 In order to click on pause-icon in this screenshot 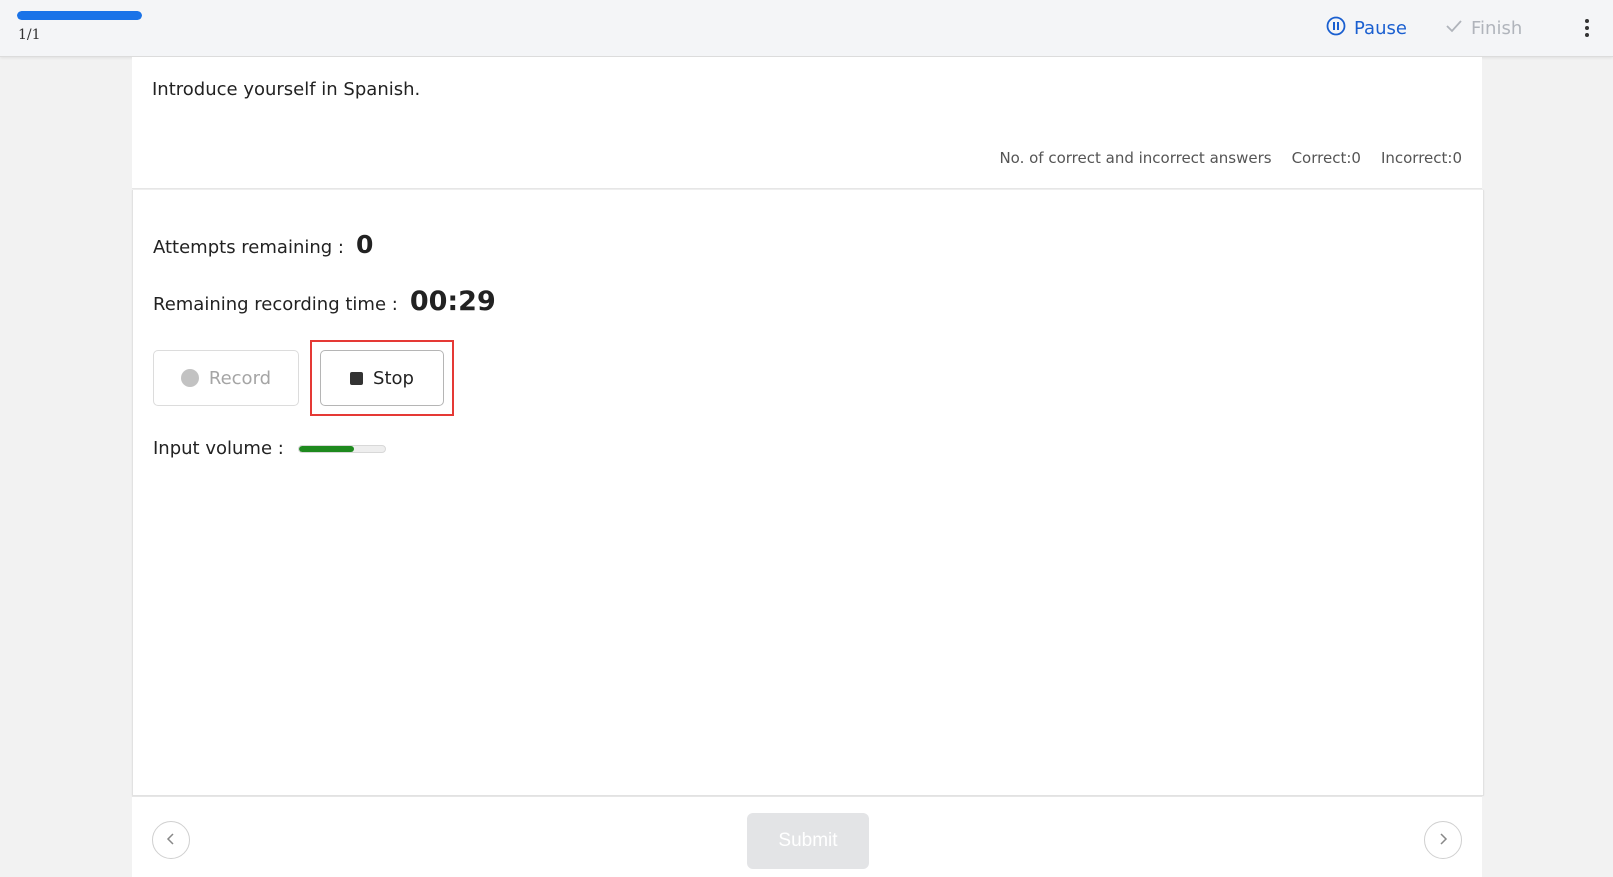, I will do `click(1336, 28)`.